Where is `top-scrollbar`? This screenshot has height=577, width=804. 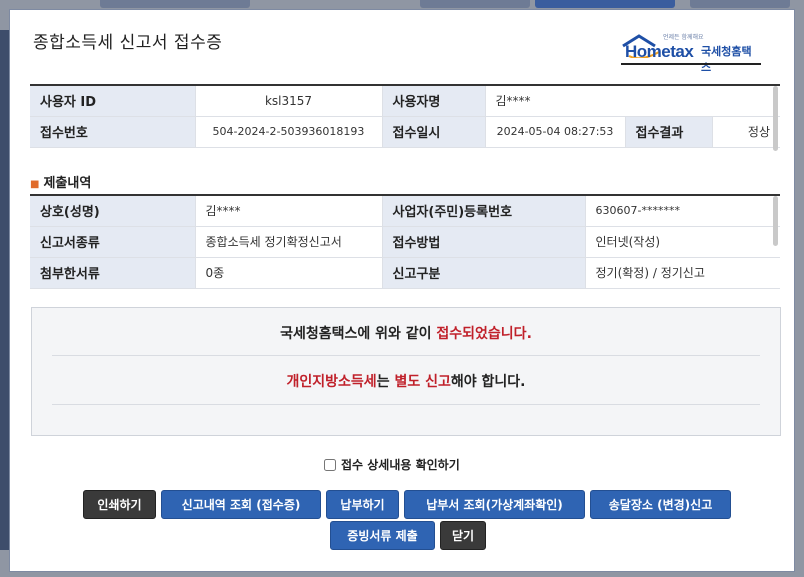
top-scrollbar is located at coordinates (775, 118).